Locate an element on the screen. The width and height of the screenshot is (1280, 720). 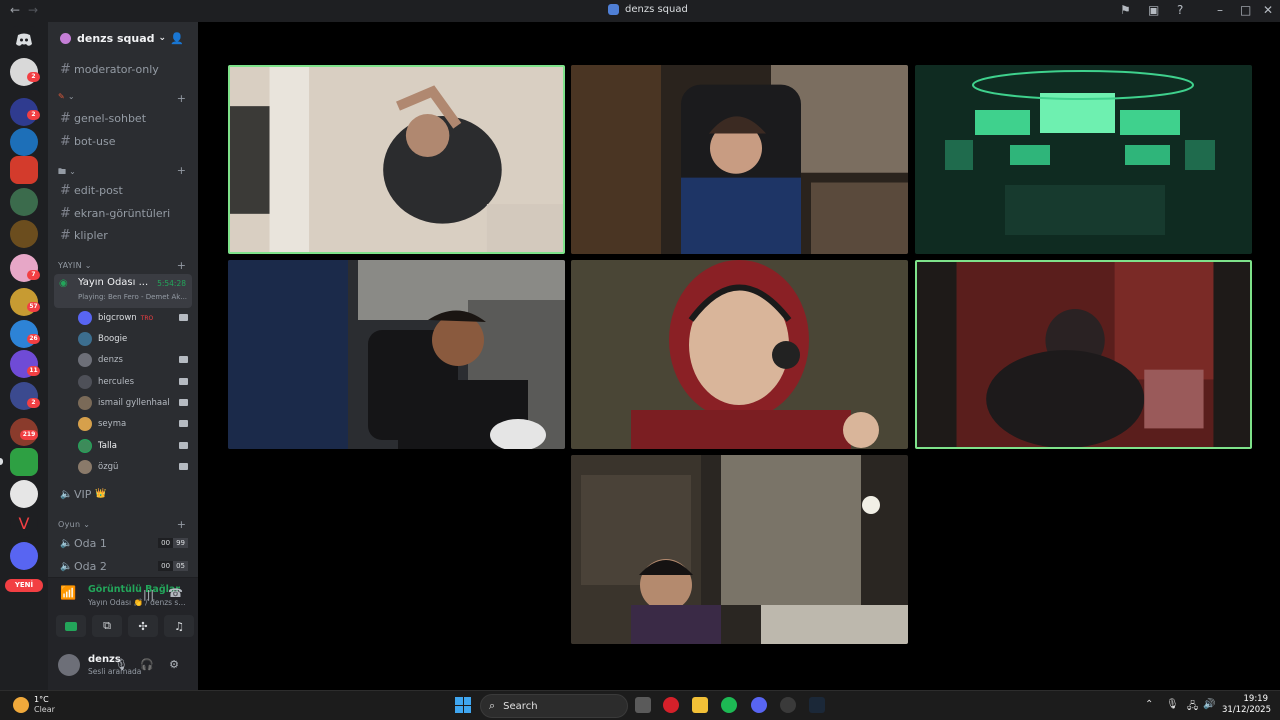
category-folder: 🖿 ⌄ is located at coordinates (67, 173).